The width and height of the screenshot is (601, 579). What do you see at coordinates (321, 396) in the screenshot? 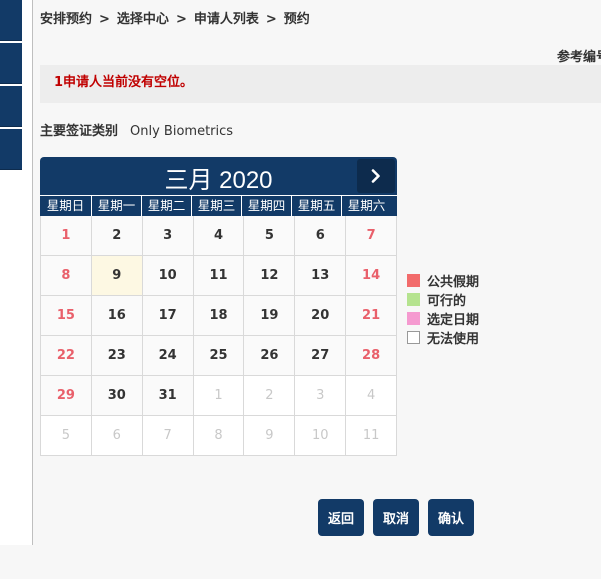
I see `calendar-day-outside-month: 3` at bounding box center [321, 396].